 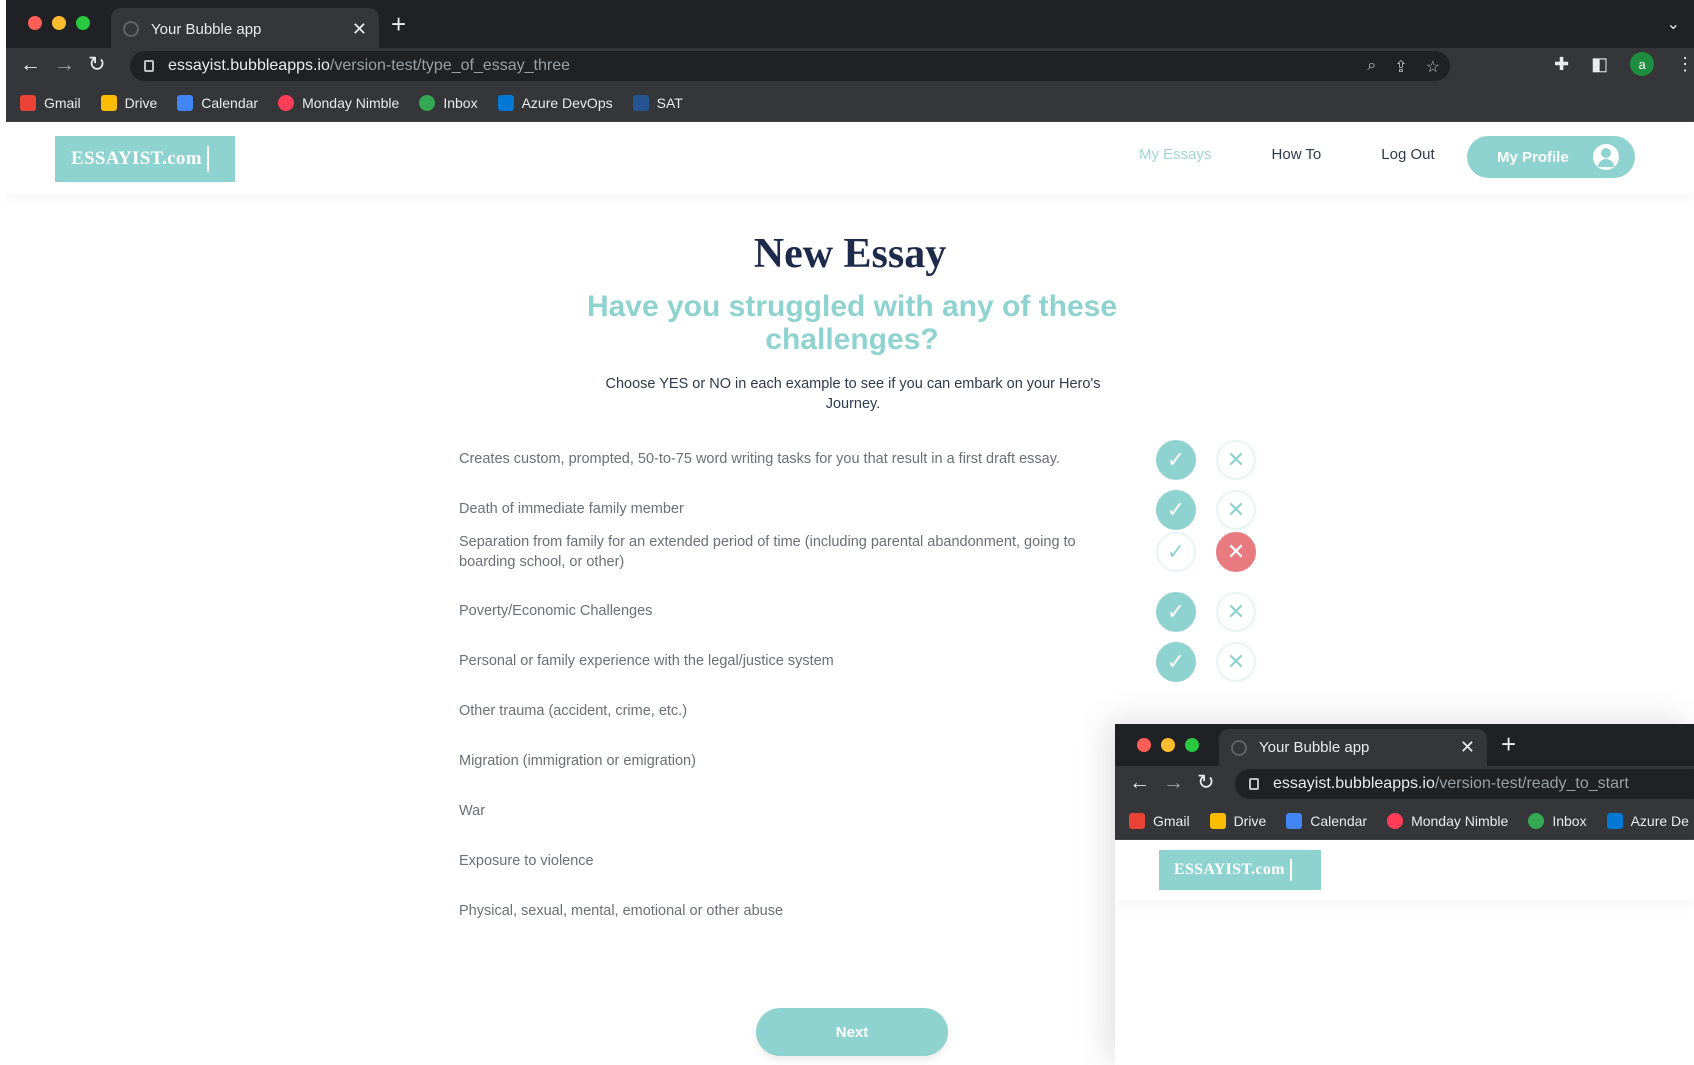 I want to click on tab-strip: Your Bubble app ✕ +, so click(x=1404, y=745).